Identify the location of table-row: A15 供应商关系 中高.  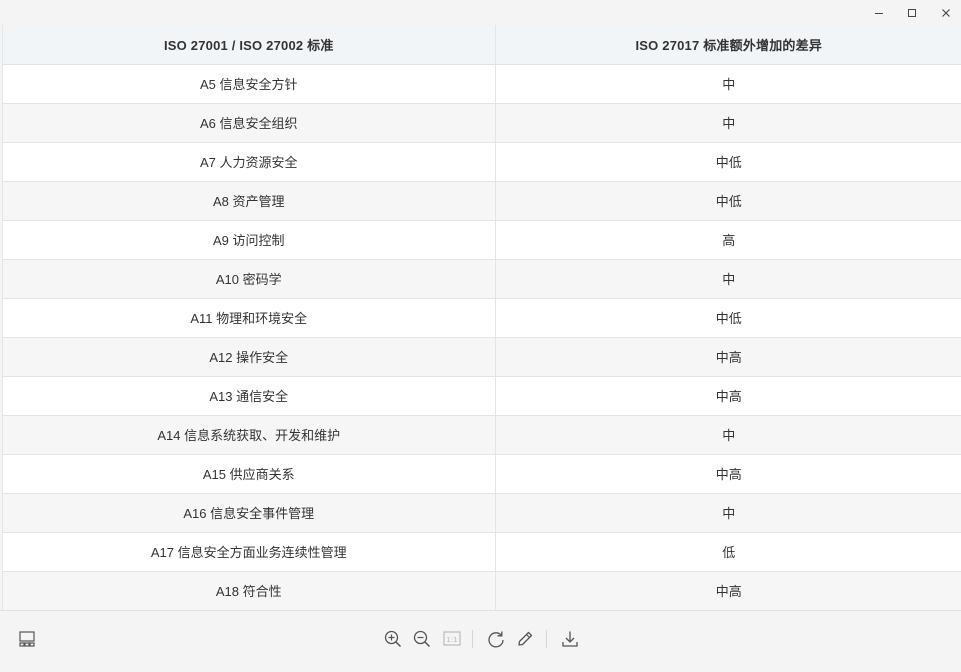
(482, 474).